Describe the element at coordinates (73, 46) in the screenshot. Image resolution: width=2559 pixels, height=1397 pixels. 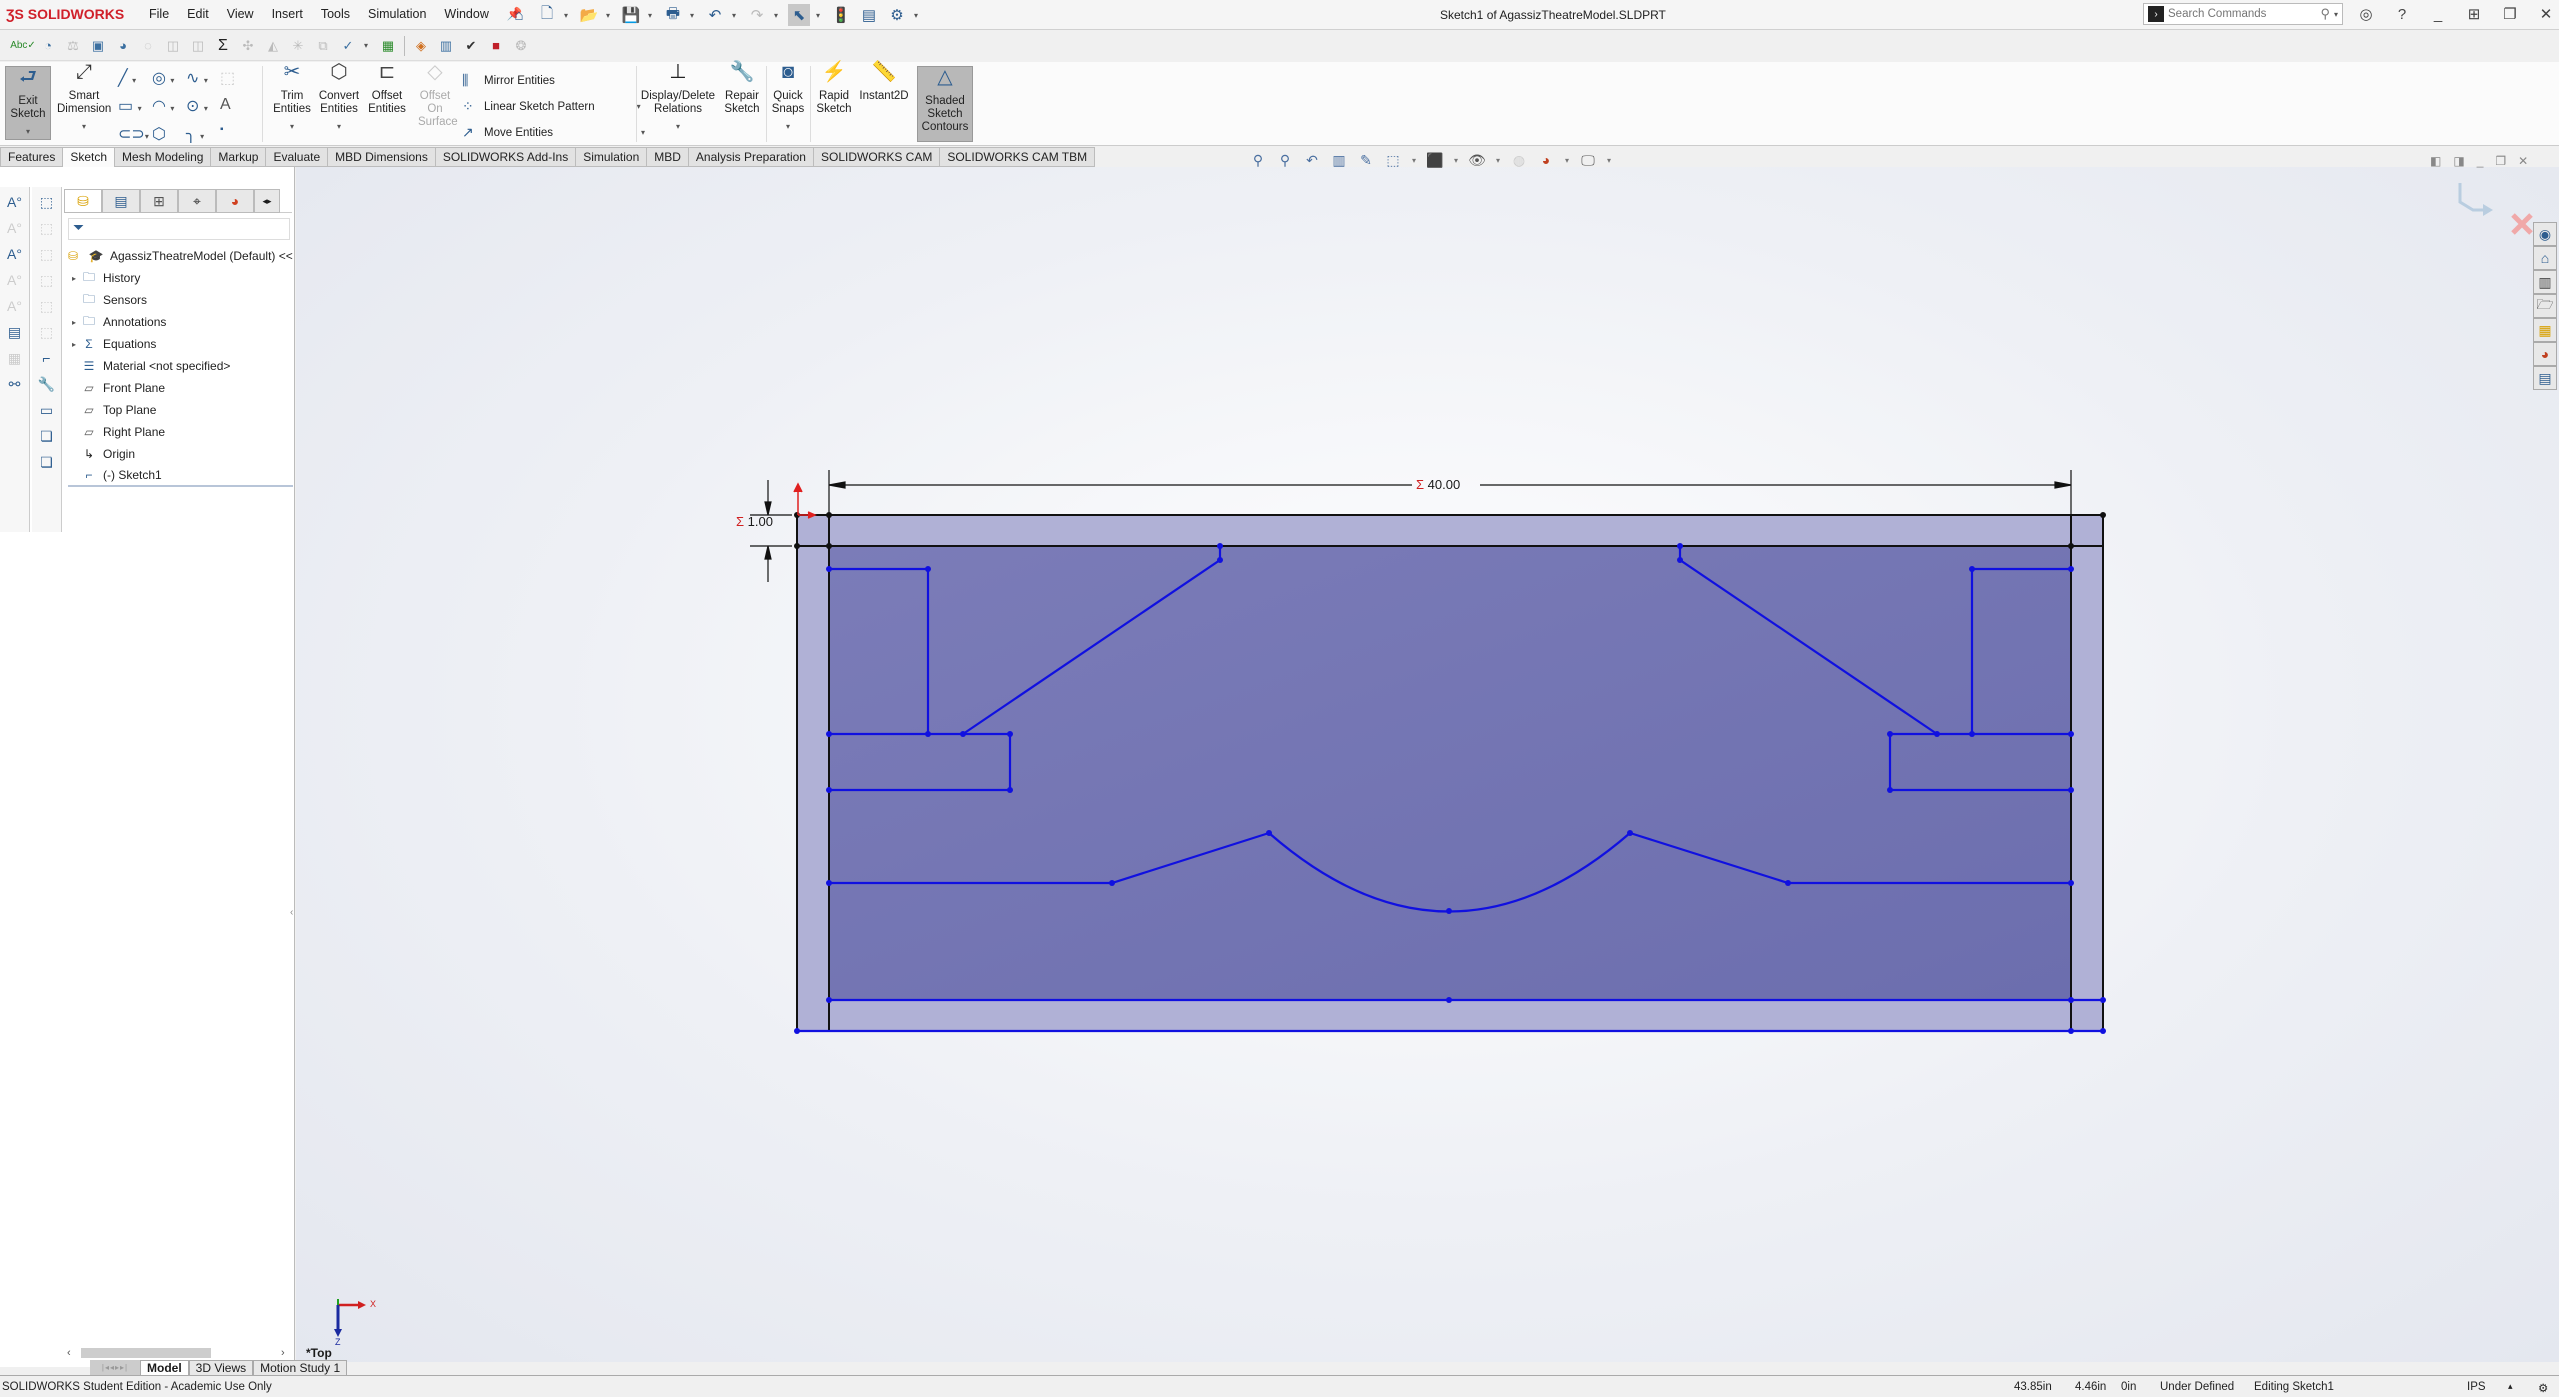
I see `mass-properties-icon: ⚖` at that location.